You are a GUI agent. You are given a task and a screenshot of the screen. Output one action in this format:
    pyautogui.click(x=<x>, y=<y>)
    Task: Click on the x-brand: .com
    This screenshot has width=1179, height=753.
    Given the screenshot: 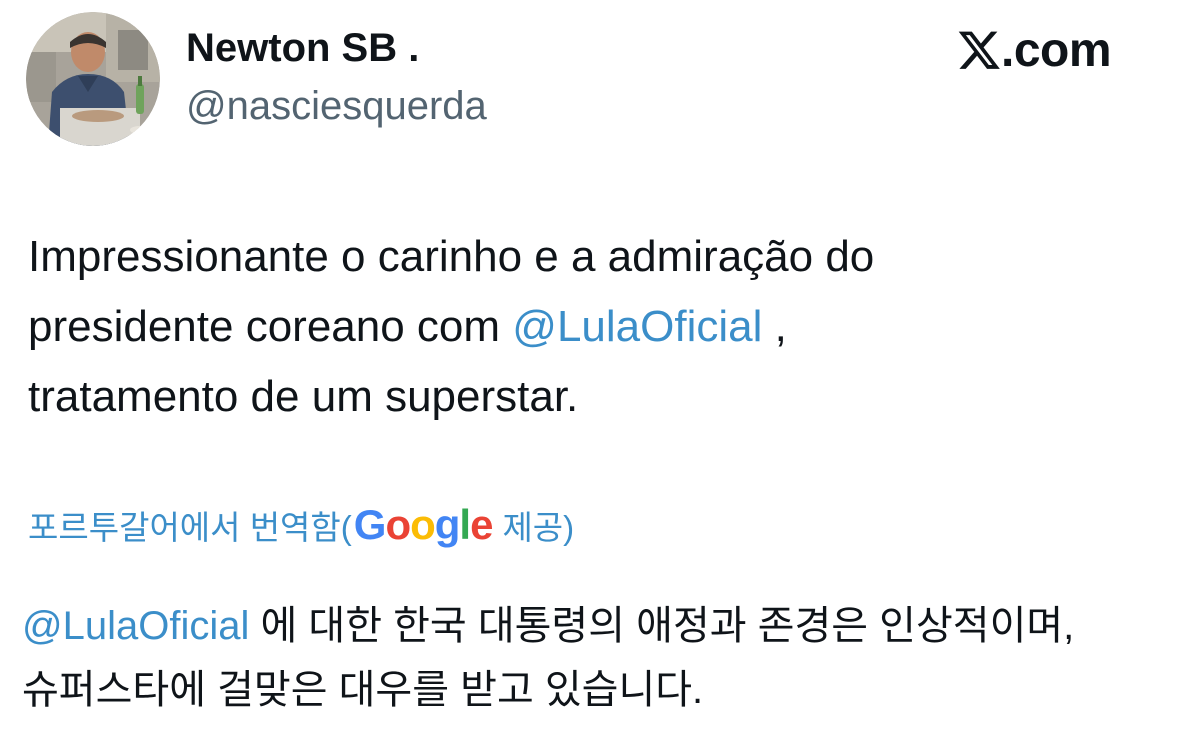 What is the action you would take?
    pyautogui.click(x=1035, y=50)
    